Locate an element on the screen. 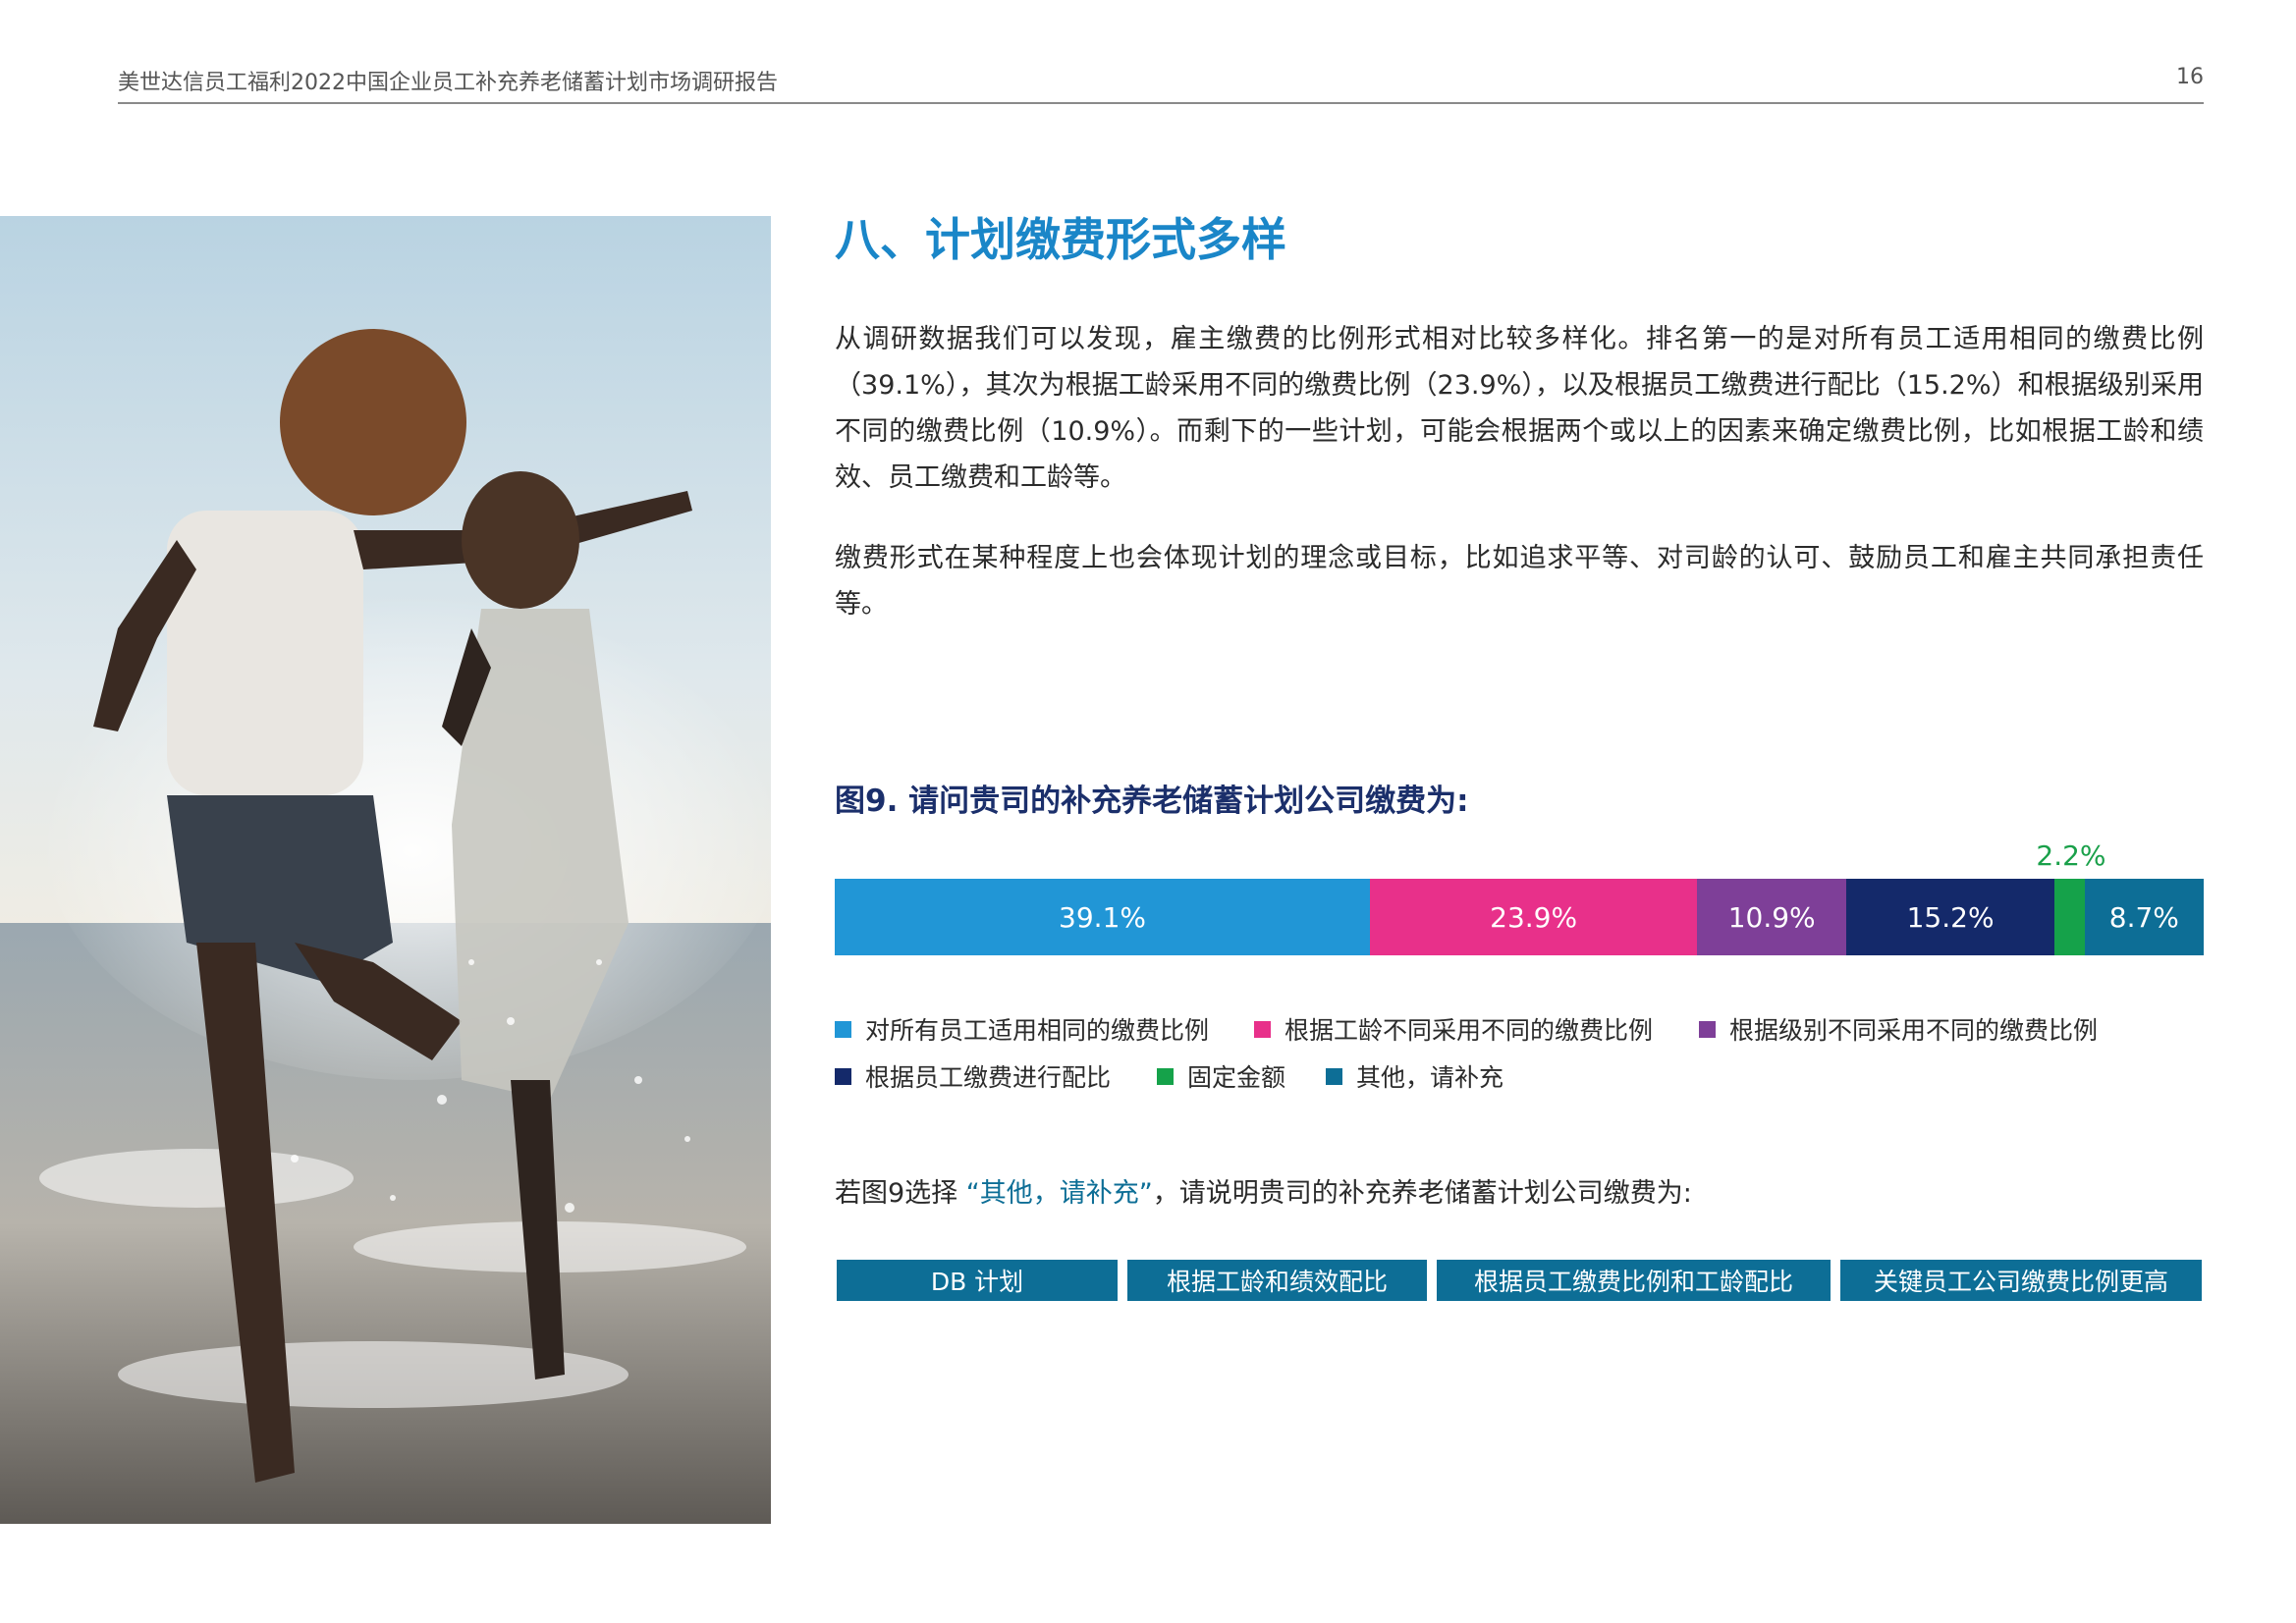  legend-item: 根据工龄不同采用不同的缴费比例 is located at coordinates (1453, 1029).